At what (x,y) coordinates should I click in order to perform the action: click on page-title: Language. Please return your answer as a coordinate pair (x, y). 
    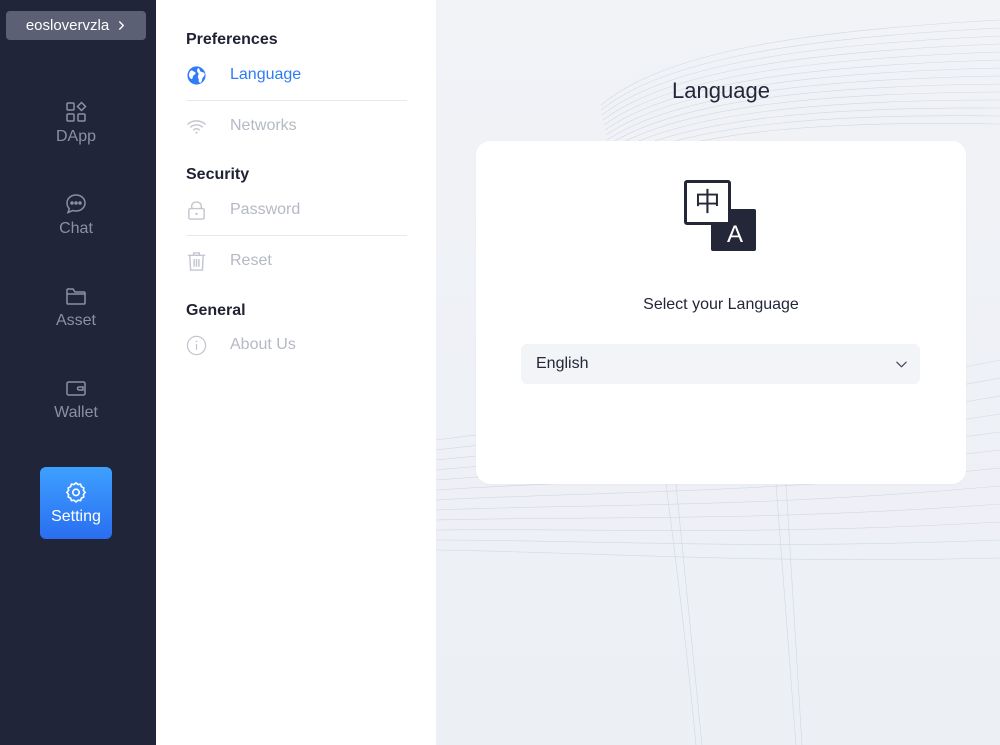
    Looking at the image, I should click on (721, 90).